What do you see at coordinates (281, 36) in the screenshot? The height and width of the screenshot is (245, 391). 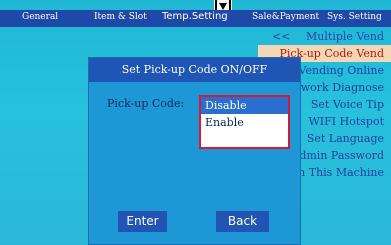 I see `back-arrow-icon: <<` at bounding box center [281, 36].